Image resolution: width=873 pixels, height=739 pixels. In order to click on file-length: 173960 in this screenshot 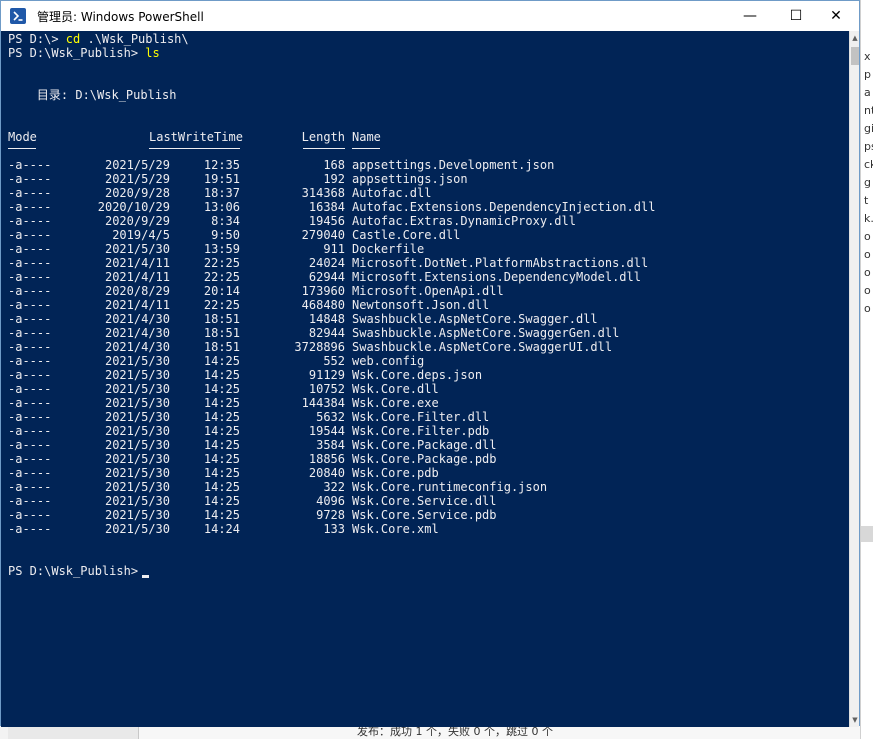, I will do `click(323, 291)`.